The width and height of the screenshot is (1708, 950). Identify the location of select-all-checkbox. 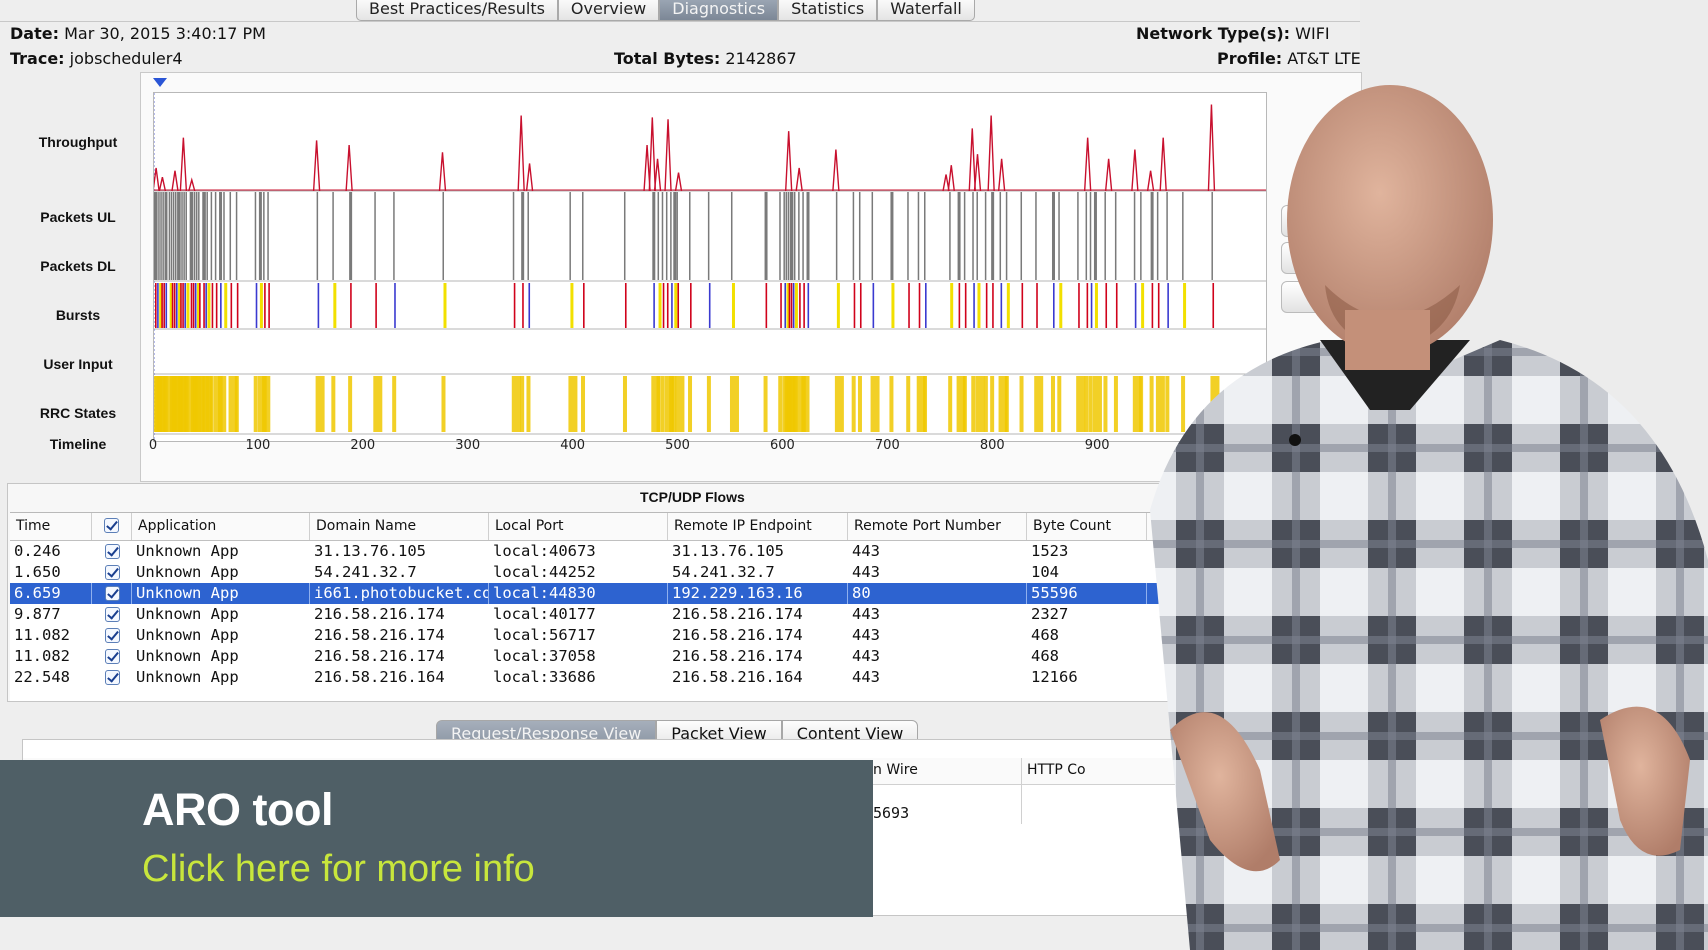
(111, 525).